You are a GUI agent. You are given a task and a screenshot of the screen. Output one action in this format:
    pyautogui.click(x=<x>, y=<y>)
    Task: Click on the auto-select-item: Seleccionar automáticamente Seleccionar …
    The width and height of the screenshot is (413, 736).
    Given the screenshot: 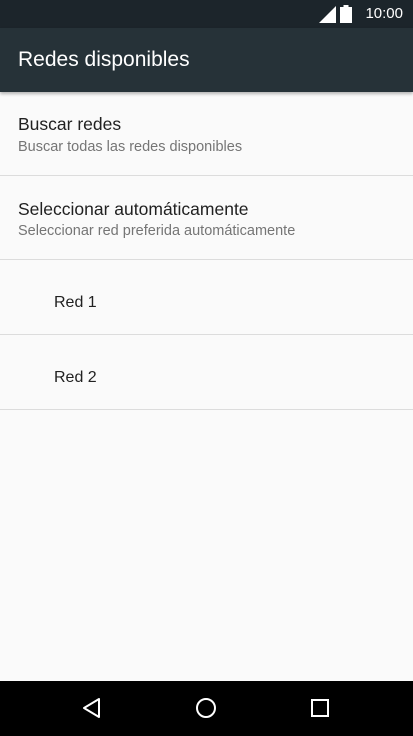 What is the action you would take?
    pyautogui.click(x=206, y=218)
    